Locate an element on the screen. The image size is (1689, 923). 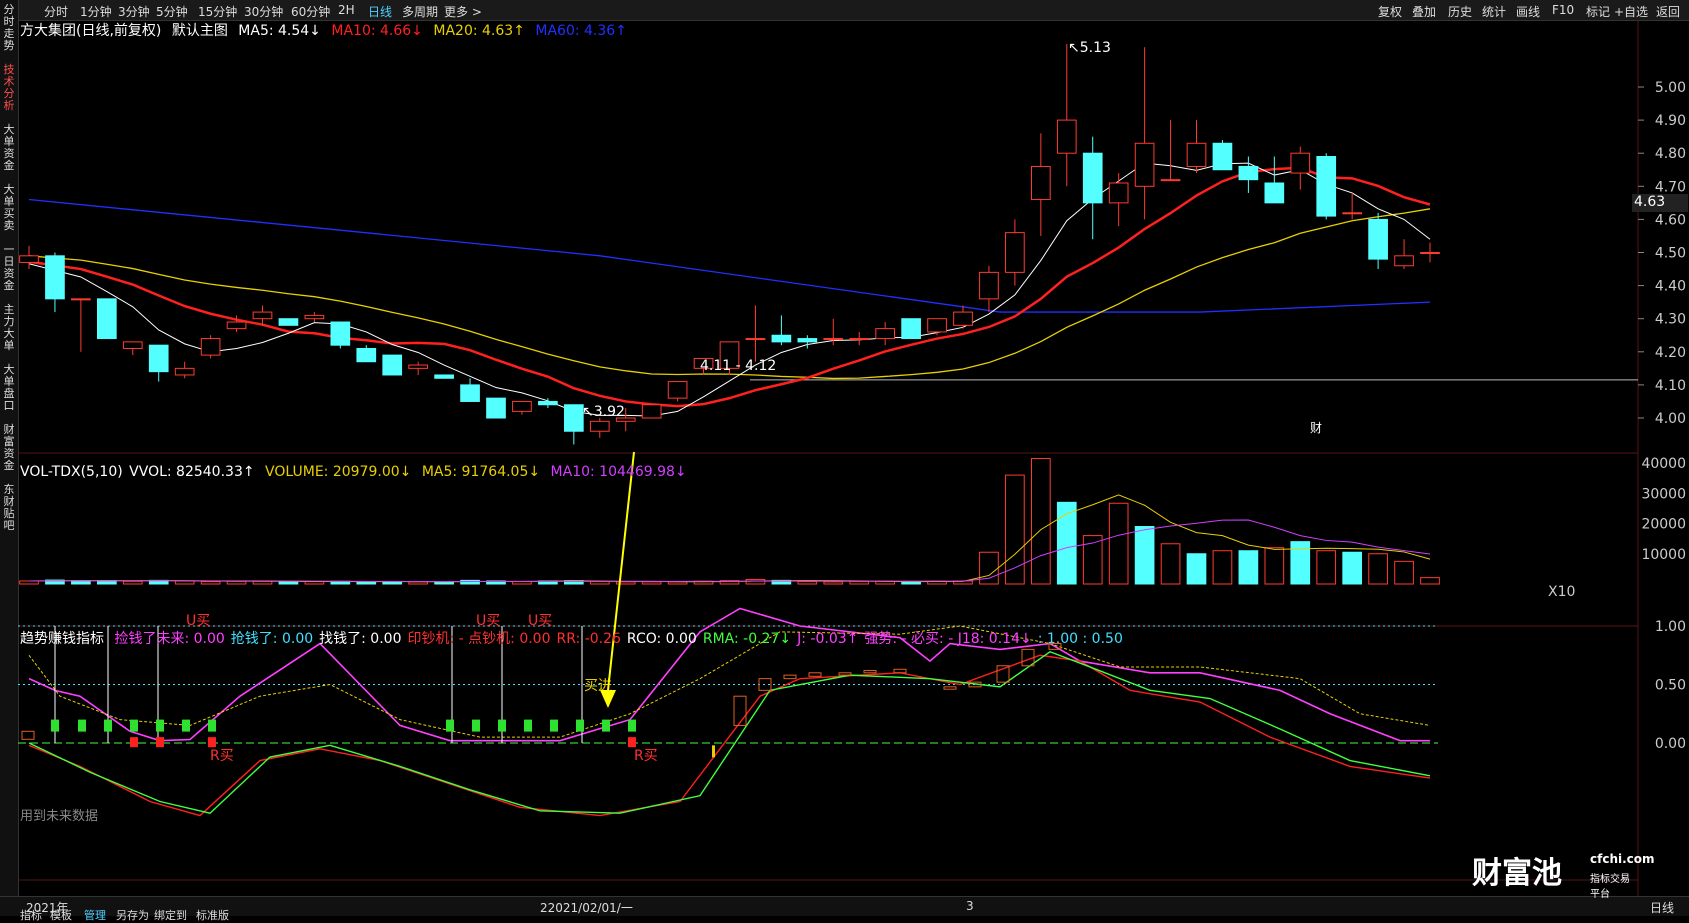
tool-5: F10 is located at coordinates (1563, 10).